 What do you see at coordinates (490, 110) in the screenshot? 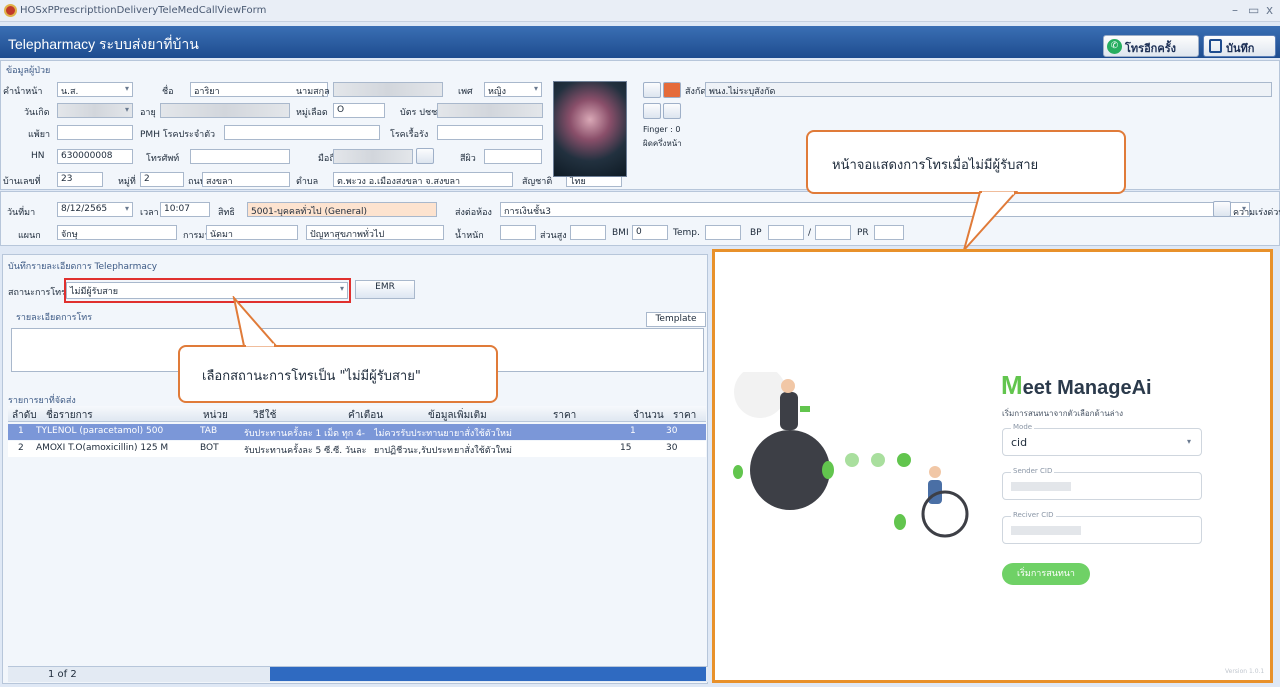
I see `idcard-field` at bounding box center [490, 110].